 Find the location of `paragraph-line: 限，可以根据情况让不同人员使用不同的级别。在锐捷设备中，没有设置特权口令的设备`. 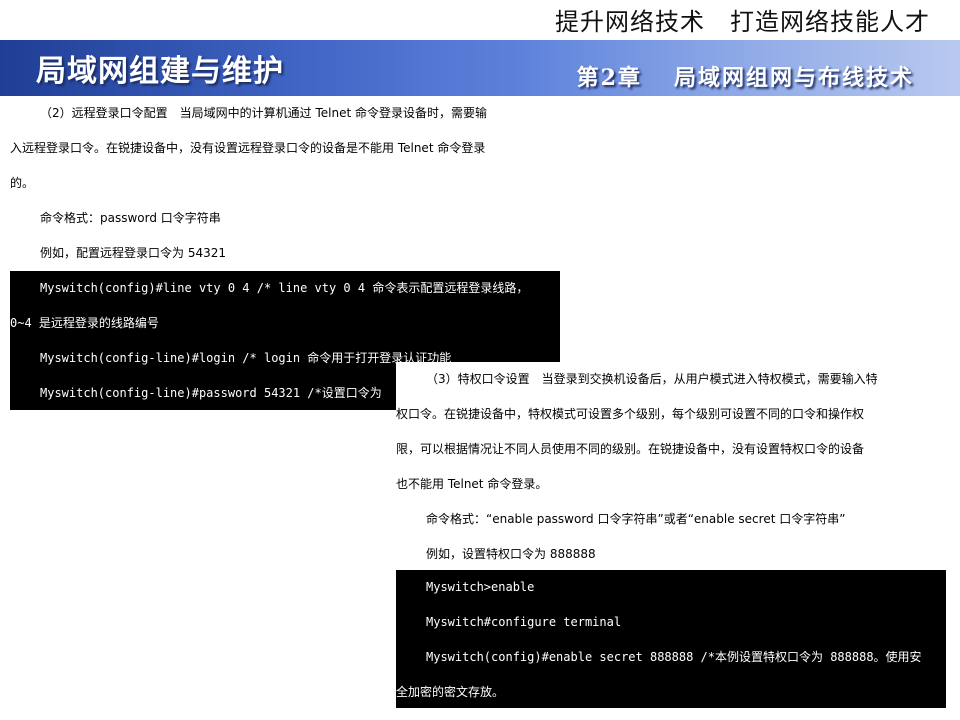

paragraph-line: 限，可以根据情况让不同人员使用不同的级别。在锐捷设备中，没有设置特权口令的设备 is located at coordinates (630, 449).